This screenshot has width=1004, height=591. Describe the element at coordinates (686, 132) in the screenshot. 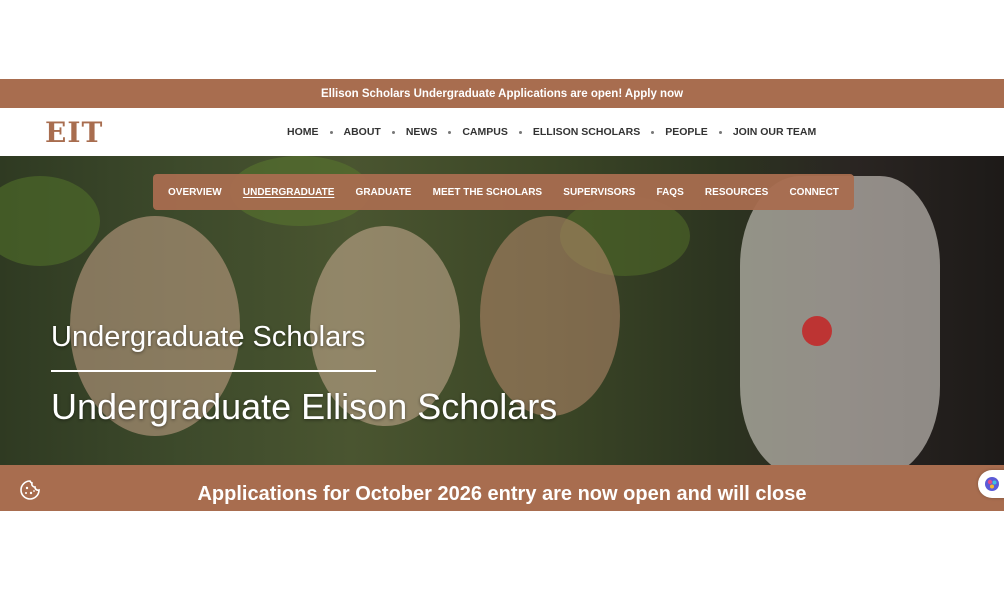

I see `nav-people: PEOPLE` at that location.